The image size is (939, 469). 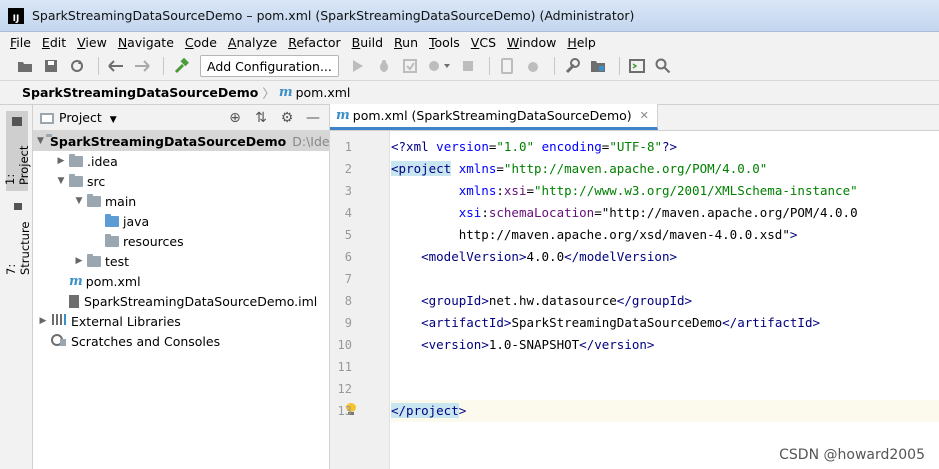 What do you see at coordinates (581, 42) in the screenshot?
I see `menu-help: Help` at bounding box center [581, 42].